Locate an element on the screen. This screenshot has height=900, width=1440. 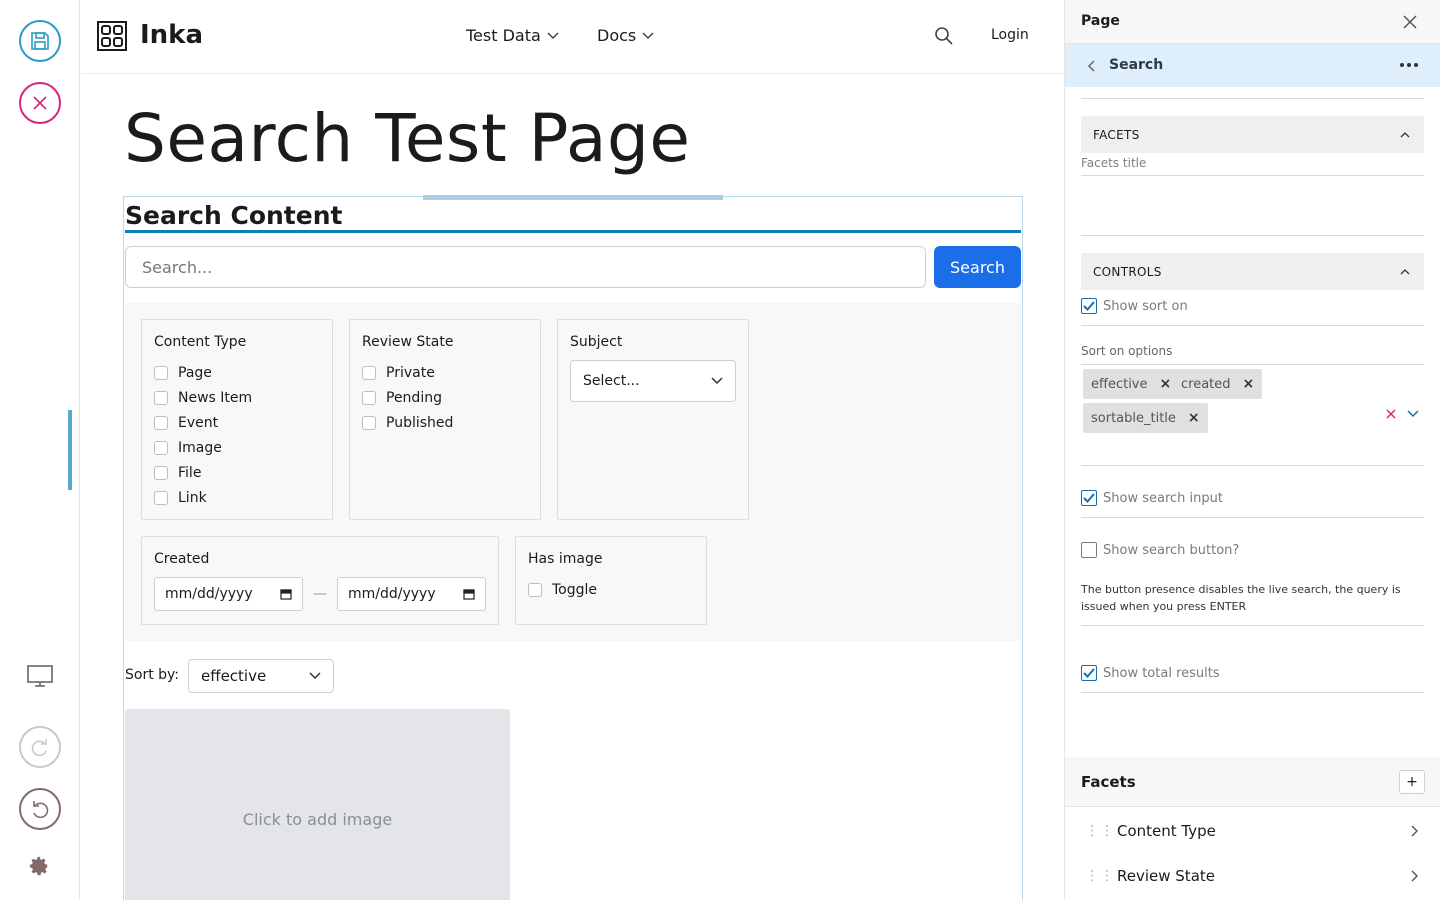
clear-icon is located at coordinates (1391, 414).